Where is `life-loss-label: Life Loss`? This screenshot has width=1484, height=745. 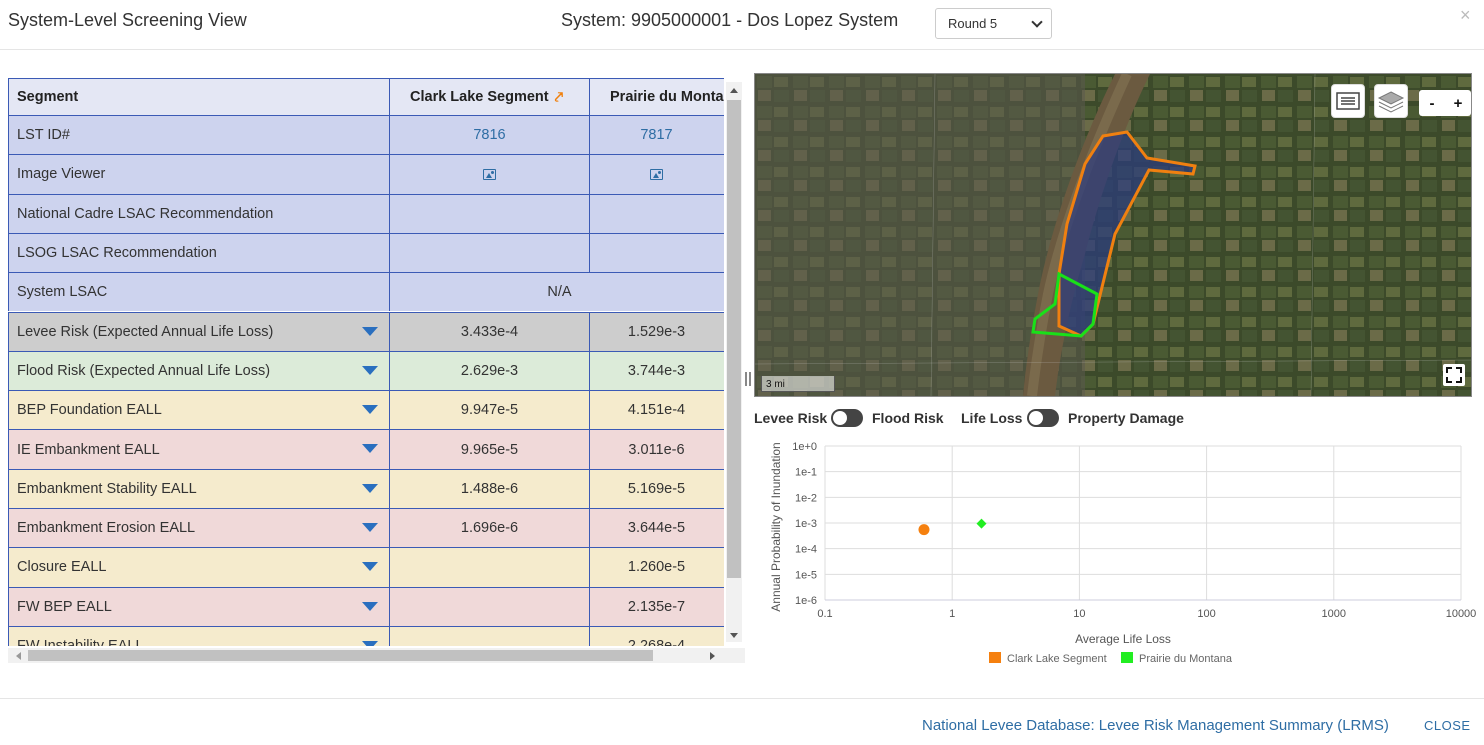 life-loss-label: Life Loss is located at coordinates (992, 418).